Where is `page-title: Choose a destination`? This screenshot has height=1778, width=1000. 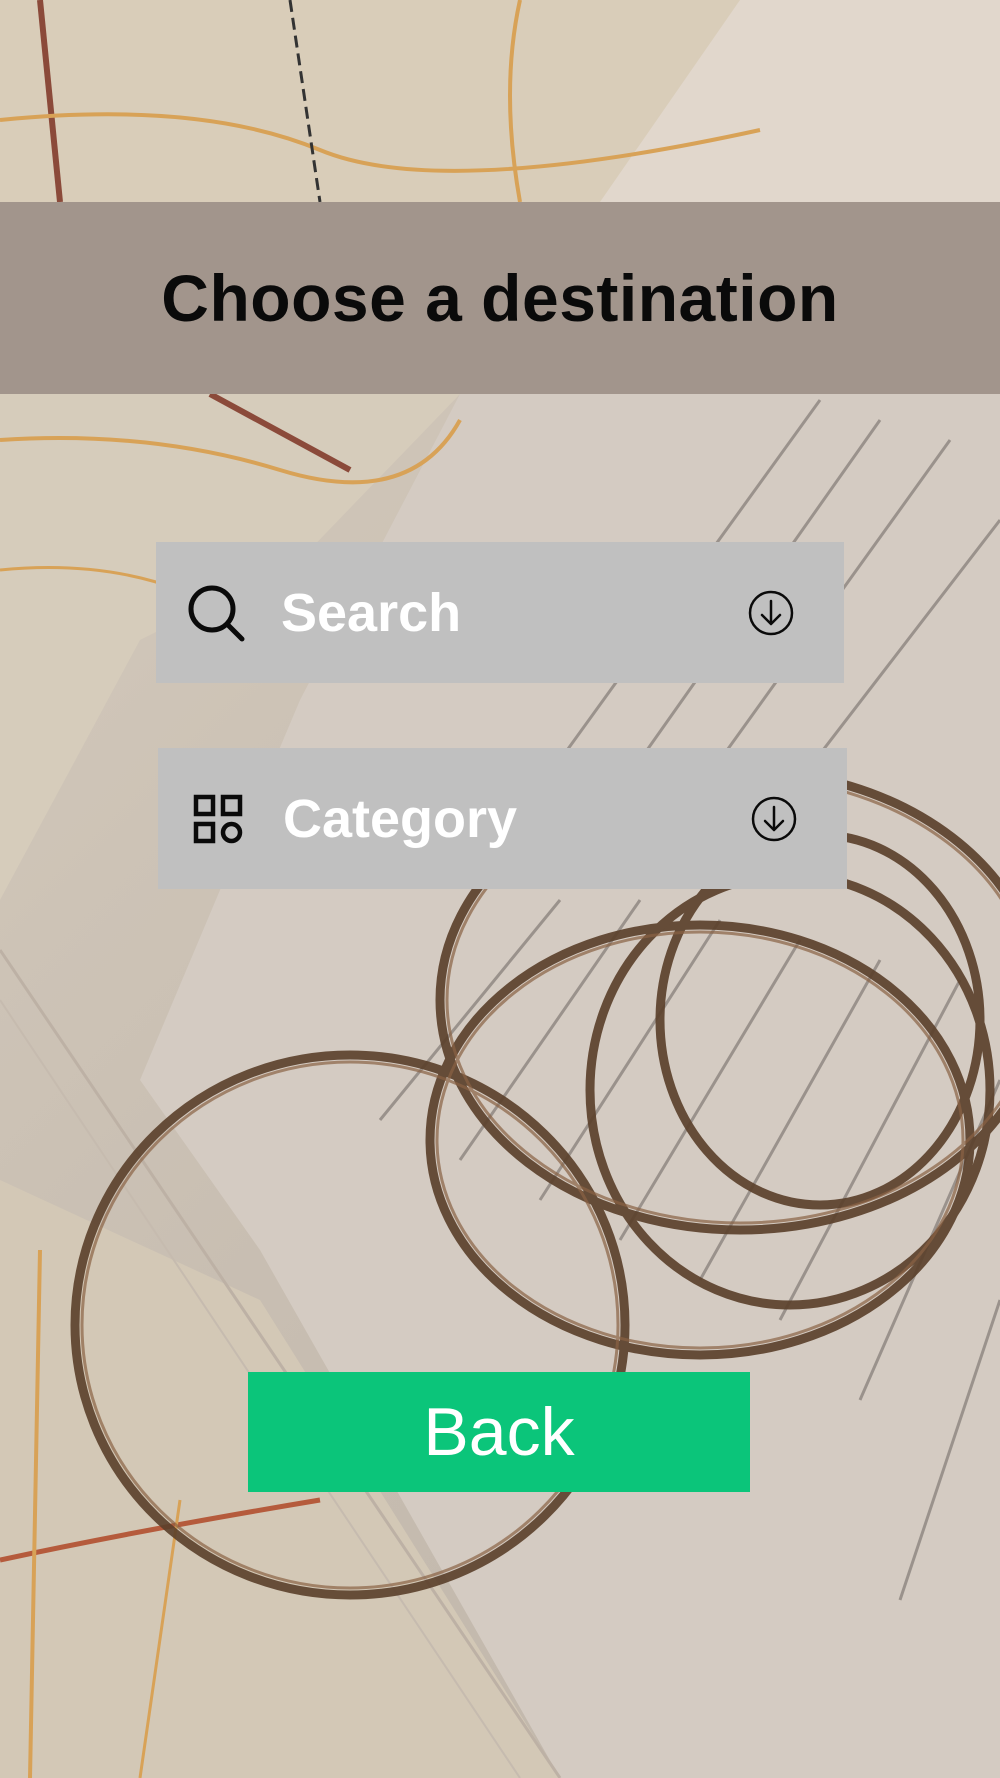
page-title: Choose a destination is located at coordinates (500, 298).